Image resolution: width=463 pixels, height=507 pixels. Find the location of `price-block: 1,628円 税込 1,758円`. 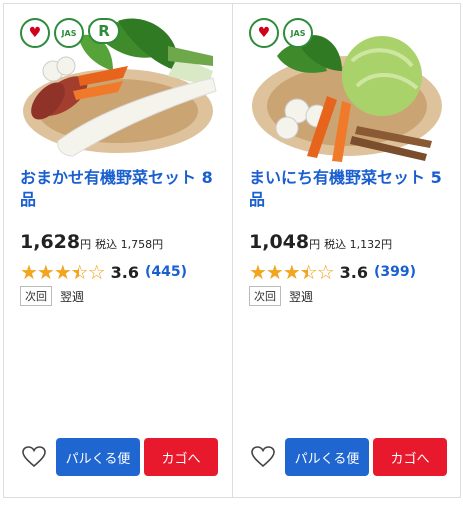

price-block: 1,628円 税込 1,758円 is located at coordinates (91, 242).